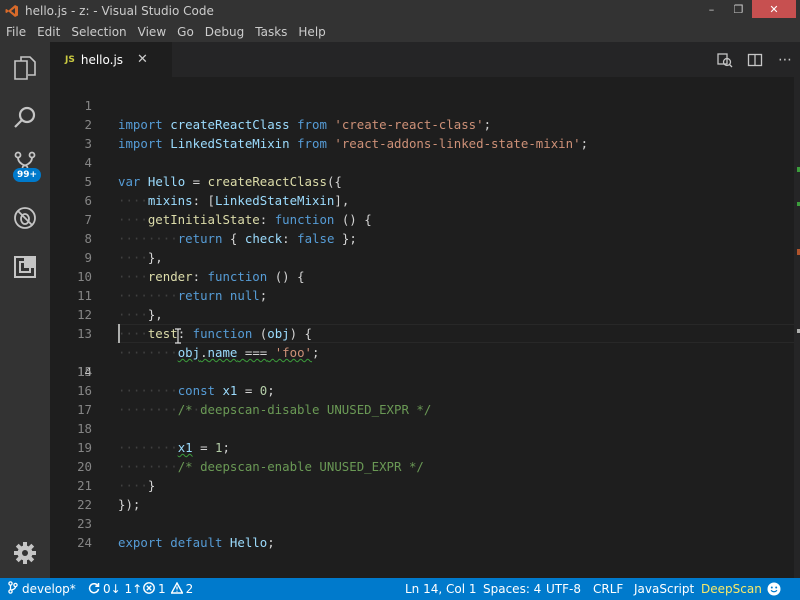  I want to click on line-endings: CRLF, so click(608, 589).